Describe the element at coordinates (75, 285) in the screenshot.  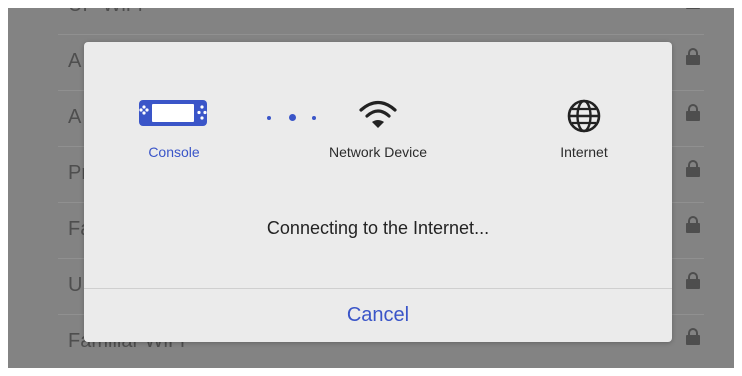
I see `network-name: U` at that location.